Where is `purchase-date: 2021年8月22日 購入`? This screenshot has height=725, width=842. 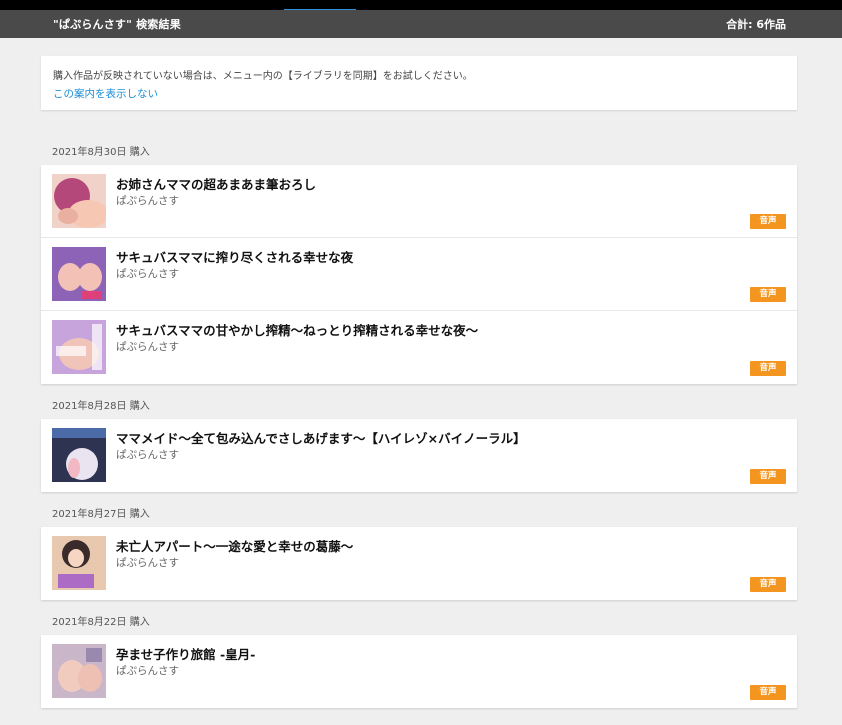 purchase-date: 2021年8月22日 購入 is located at coordinates (101, 622).